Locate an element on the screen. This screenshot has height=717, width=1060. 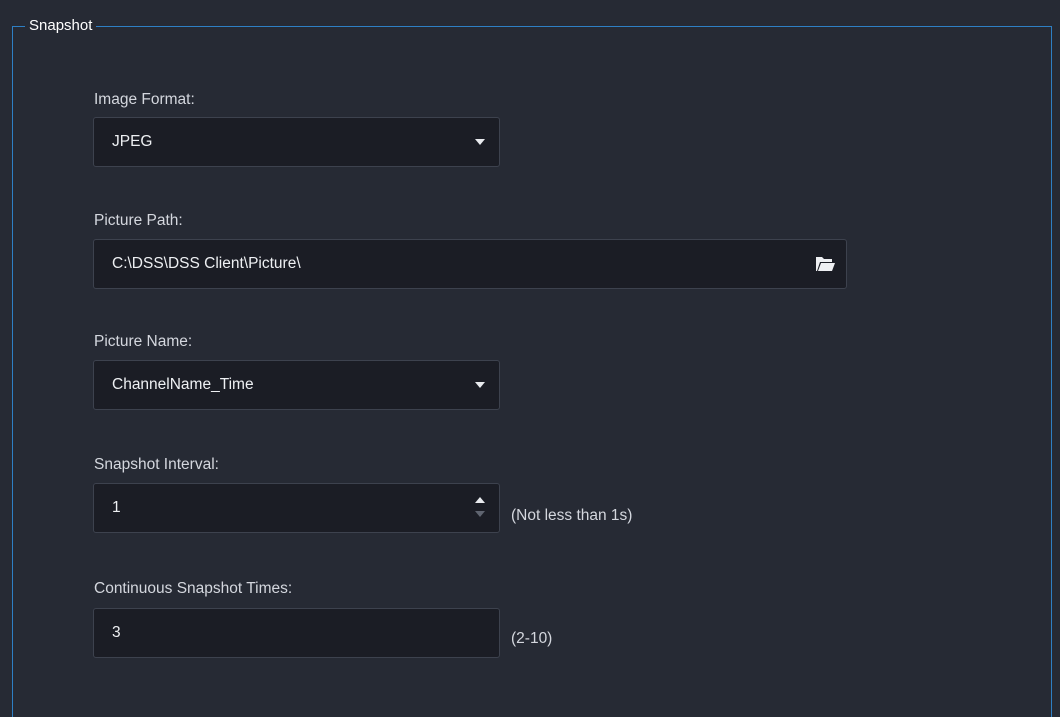
continuous-times-hint: (2-10) is located at coordinates (532, 638).